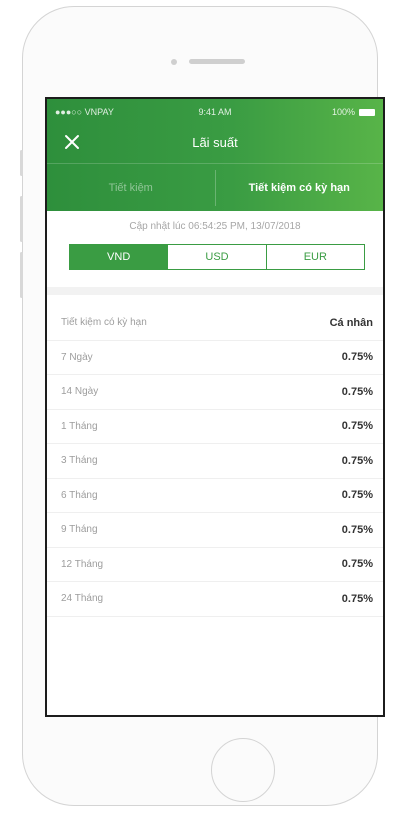 The height and width of the screenshot is (815, 400). I want to click on status-bar: ●●●○○ VNPAY 9:41 AM 100%, so click(215, 111).